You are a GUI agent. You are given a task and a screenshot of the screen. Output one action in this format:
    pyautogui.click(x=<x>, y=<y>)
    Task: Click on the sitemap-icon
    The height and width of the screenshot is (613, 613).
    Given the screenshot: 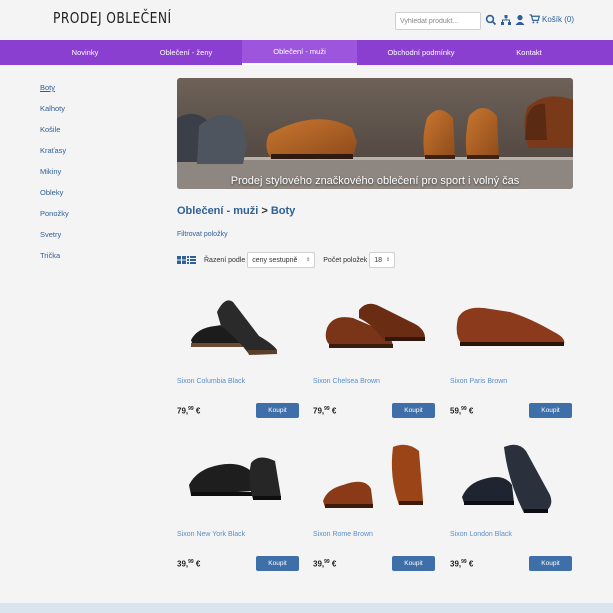 What is the action you would take?
    pyautogui.click(x=506, y=20)
    